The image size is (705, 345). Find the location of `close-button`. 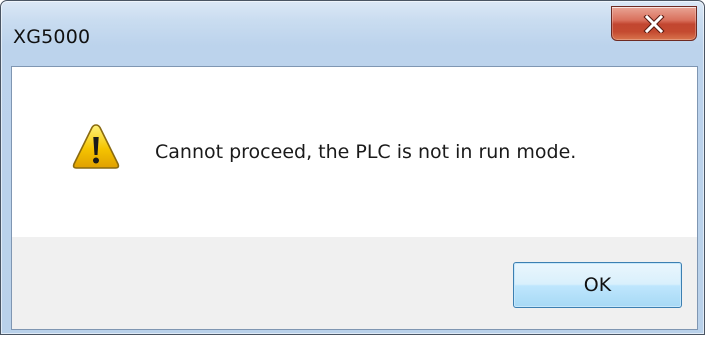

close-button is located at coordinates (654, 23).